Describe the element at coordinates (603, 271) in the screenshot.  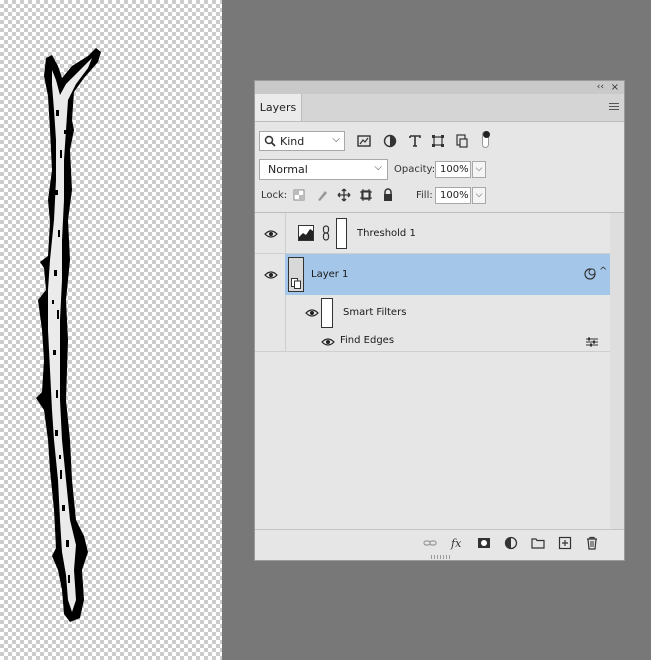
I see `collapse-effects-chevron-icon: ^` at that location.